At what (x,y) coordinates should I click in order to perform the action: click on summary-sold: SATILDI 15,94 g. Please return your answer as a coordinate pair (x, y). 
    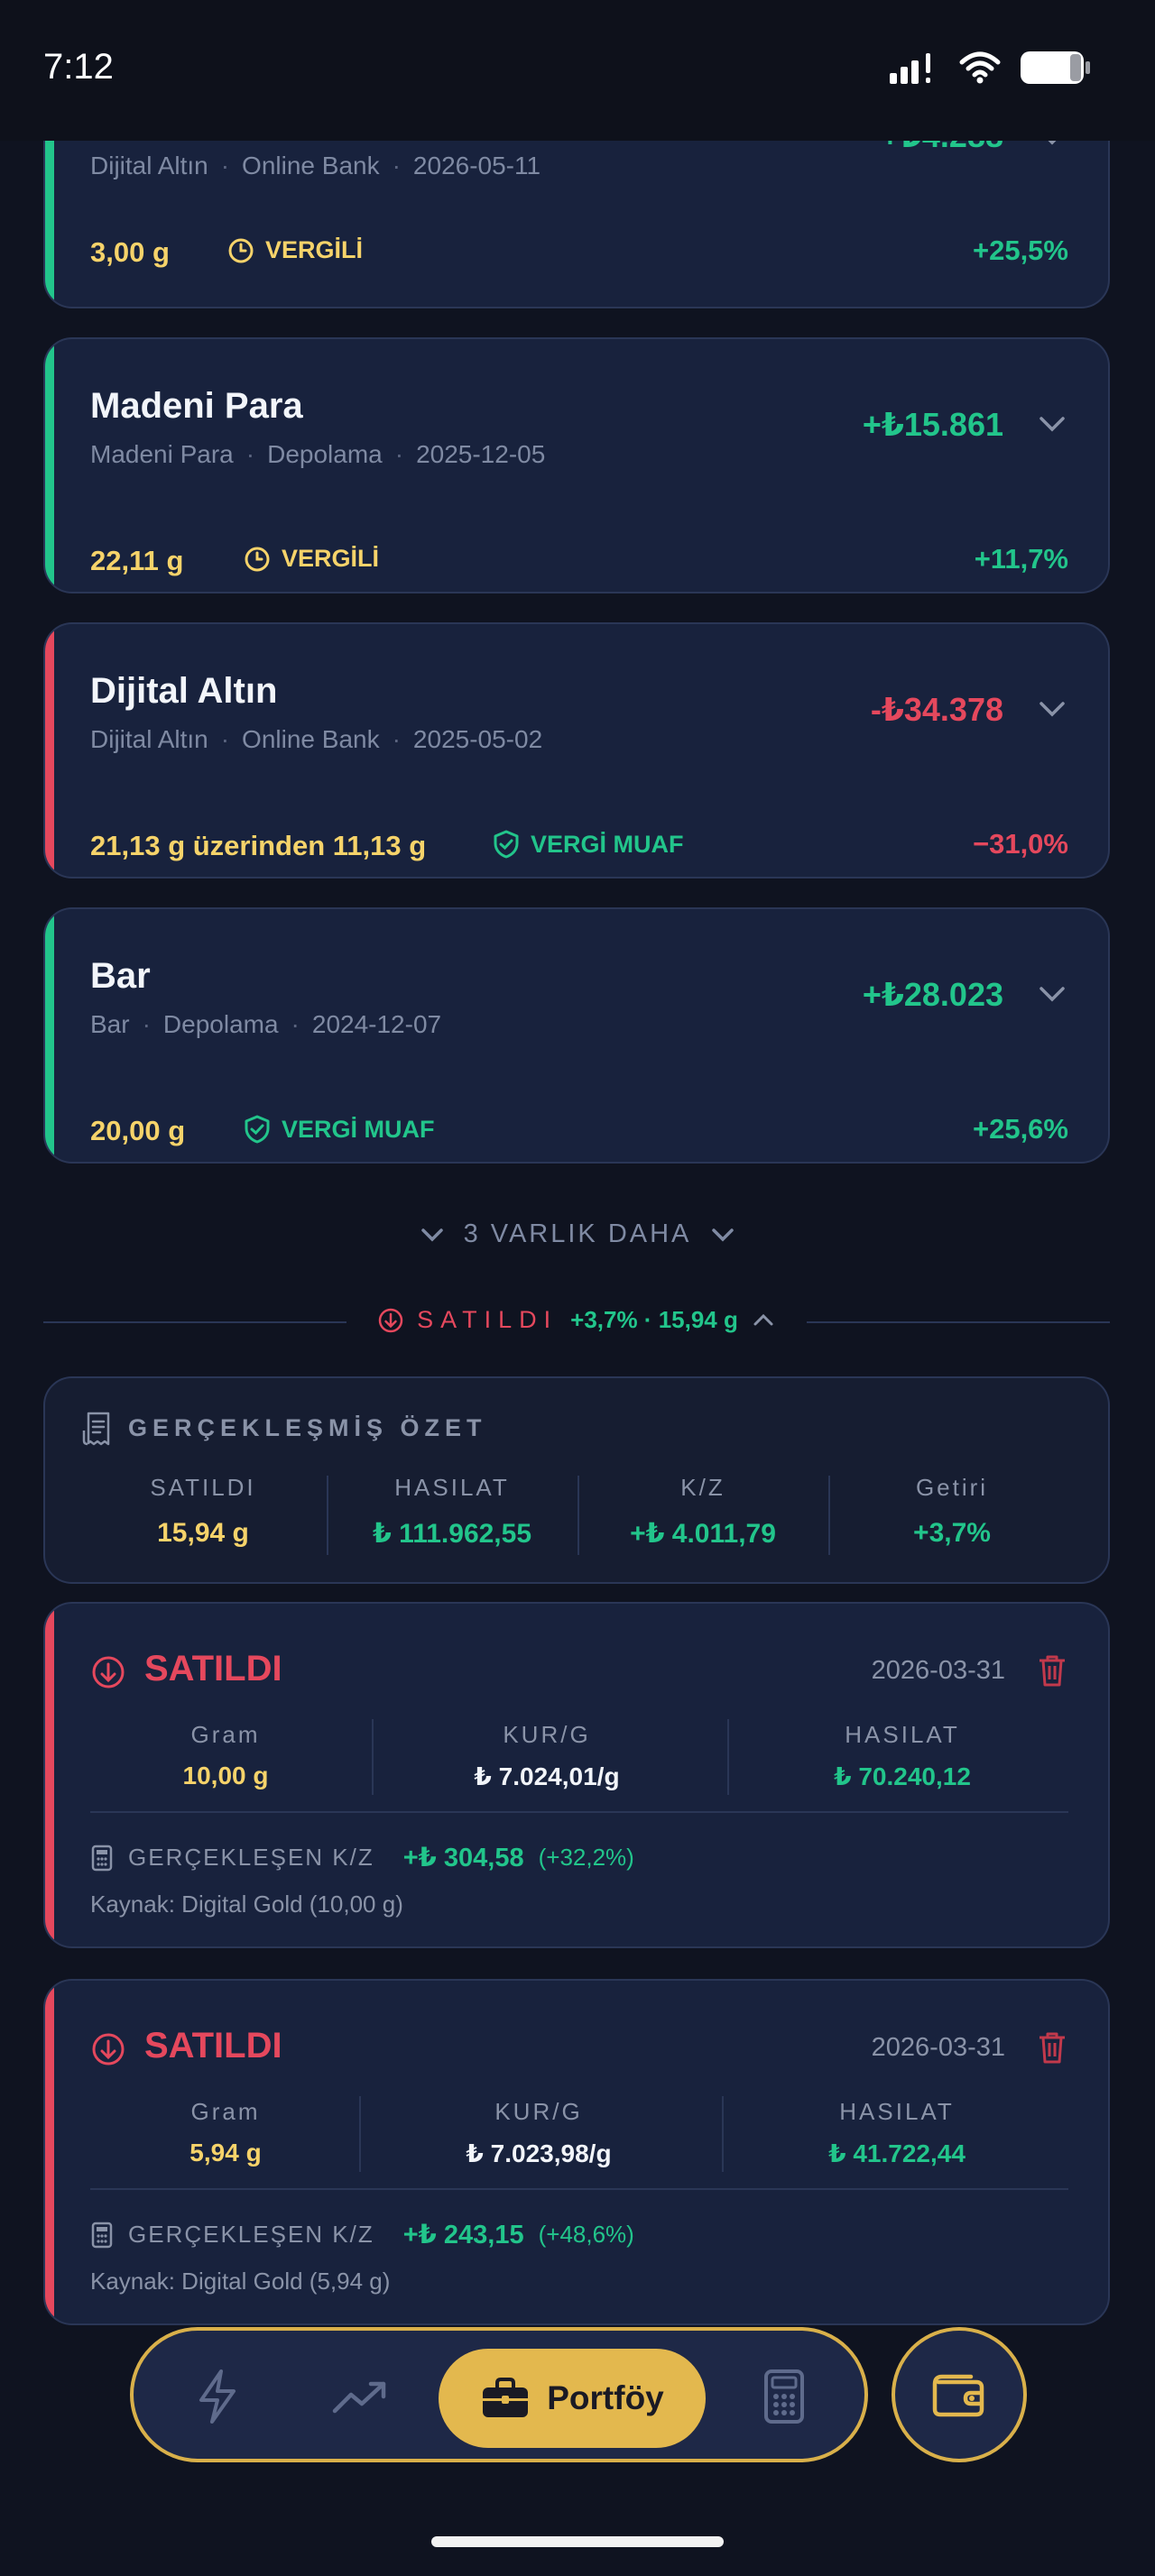
    Looking at the image, I should click on (203, 1512).